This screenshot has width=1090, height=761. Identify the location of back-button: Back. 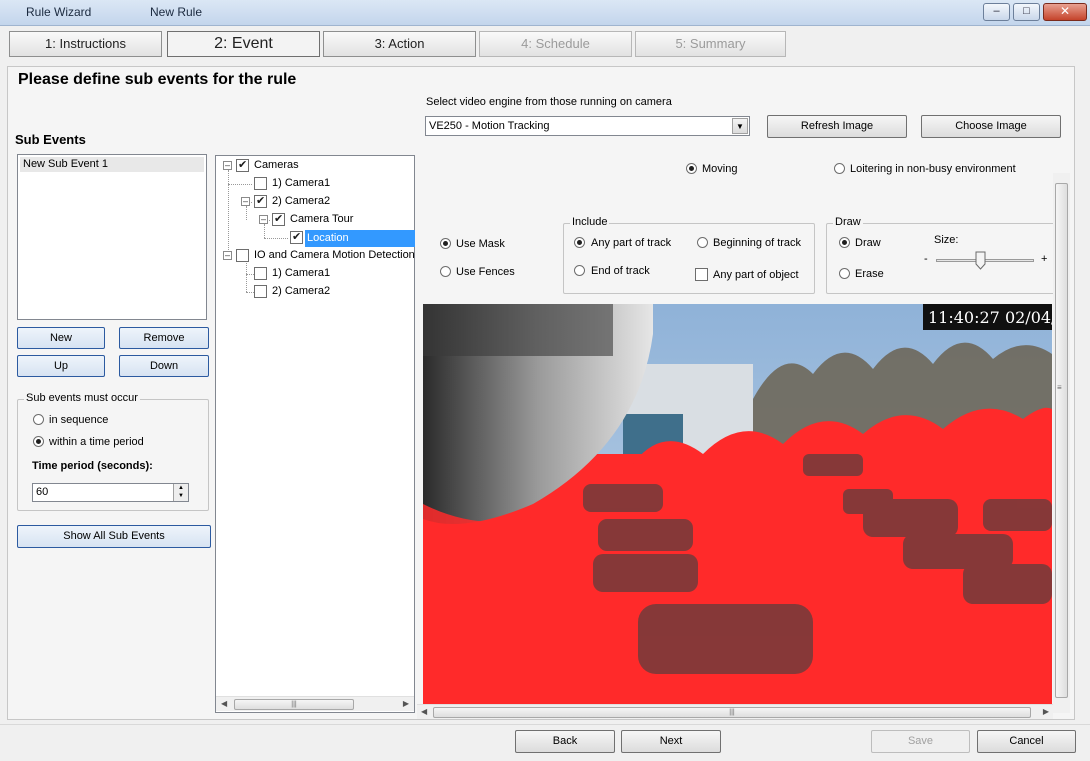
(565, 741).